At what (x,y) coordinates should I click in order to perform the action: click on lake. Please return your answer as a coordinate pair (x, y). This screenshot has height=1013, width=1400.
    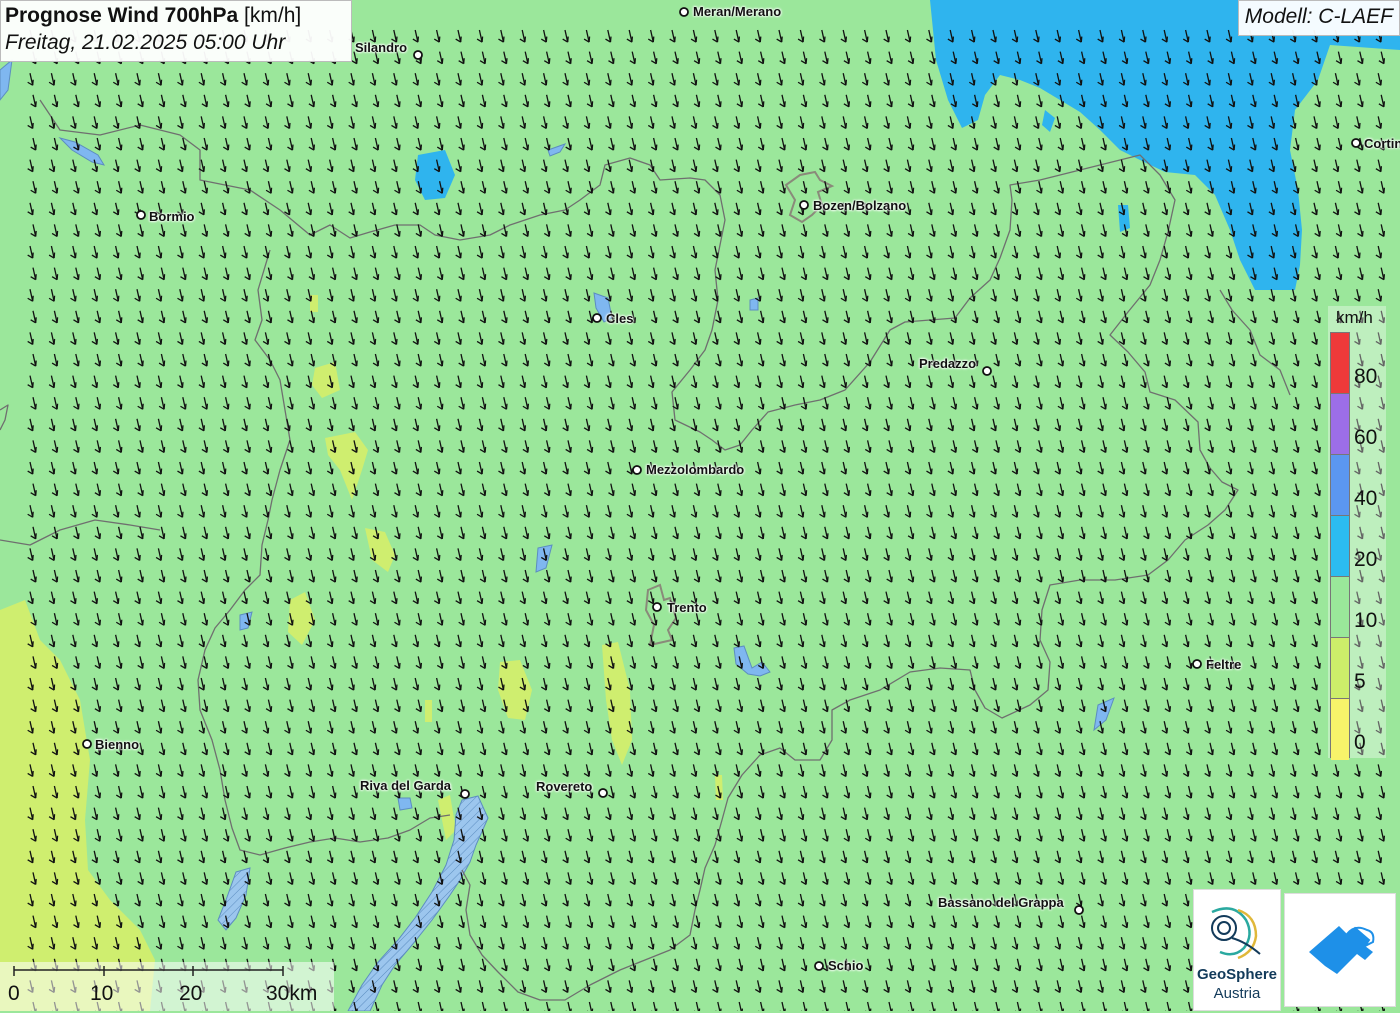
    Looking at the image, I should click on (405, 804).